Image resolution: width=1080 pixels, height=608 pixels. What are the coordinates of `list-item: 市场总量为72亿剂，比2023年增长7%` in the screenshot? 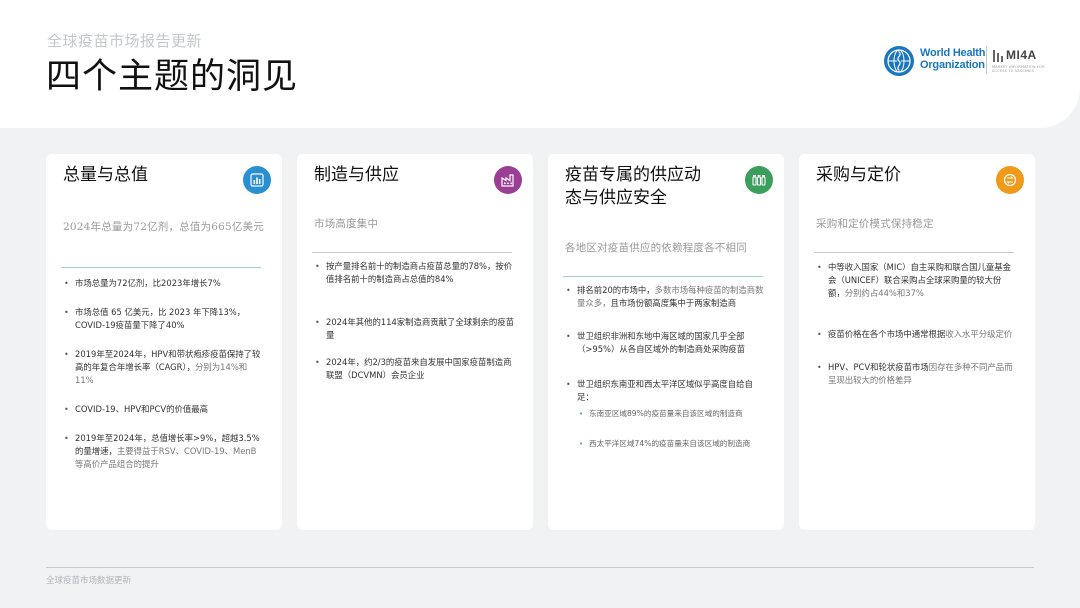 It's located at (164, 283).